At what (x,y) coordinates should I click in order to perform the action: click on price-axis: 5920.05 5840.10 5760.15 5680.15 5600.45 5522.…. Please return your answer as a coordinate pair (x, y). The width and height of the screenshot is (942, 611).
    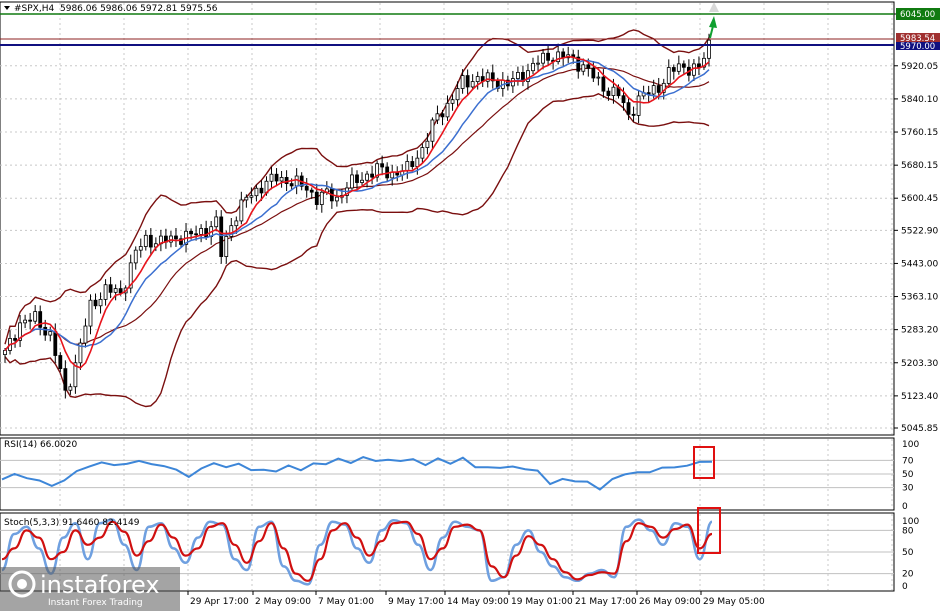
    Looking at the image, I should click on (916, 223).